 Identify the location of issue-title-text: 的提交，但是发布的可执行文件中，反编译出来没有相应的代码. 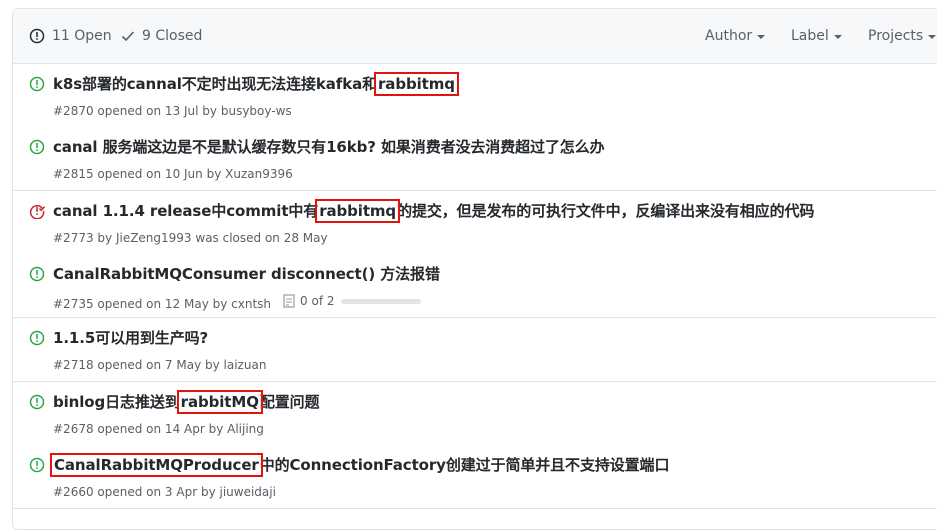
(606, 211).